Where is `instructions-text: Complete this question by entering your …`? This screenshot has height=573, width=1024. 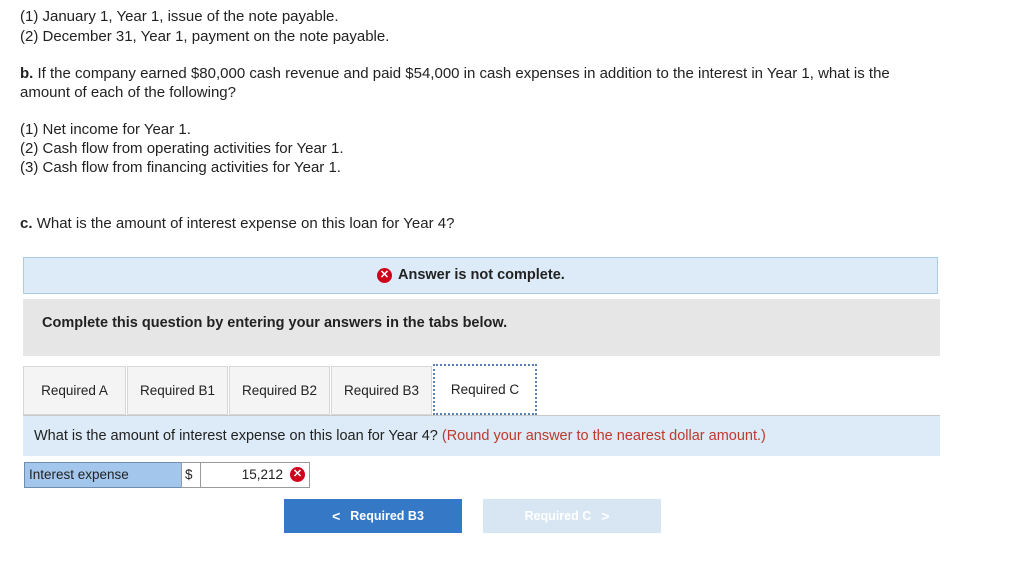
instructions-text: Complete this question by entering your … is located at coordinates (275, 323).